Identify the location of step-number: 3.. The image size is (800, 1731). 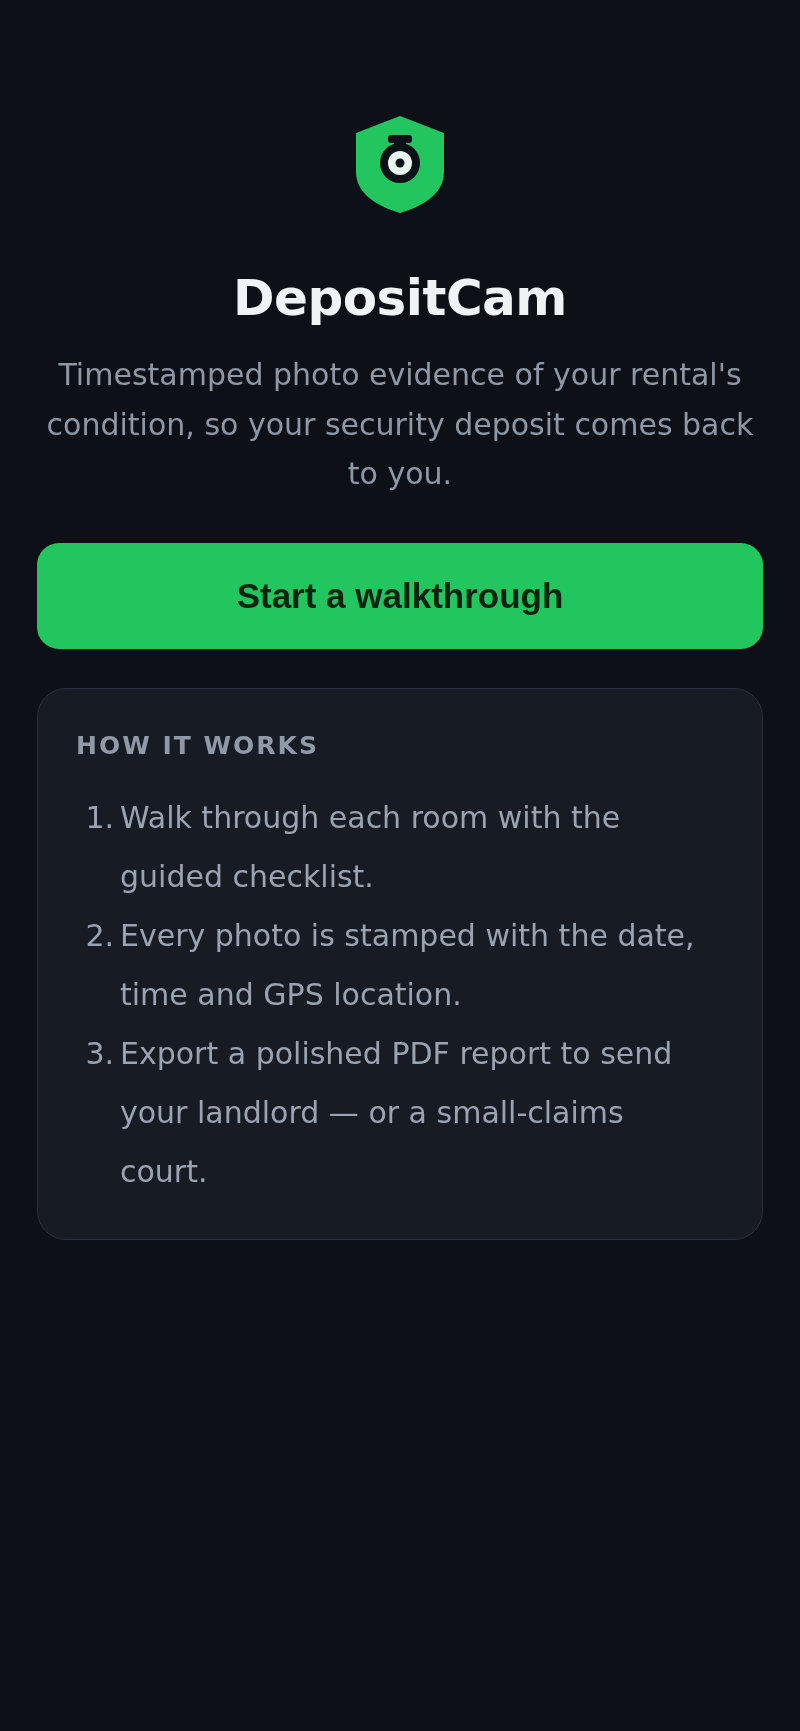
(99, 1053).